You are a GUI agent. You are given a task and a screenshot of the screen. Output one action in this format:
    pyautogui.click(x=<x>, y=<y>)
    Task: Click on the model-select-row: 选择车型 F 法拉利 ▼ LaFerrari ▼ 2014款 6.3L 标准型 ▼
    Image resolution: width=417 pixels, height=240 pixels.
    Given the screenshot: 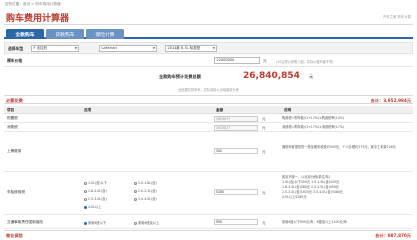 What is the action you would take?
    pyautogui.click(x=208, y=48)
    